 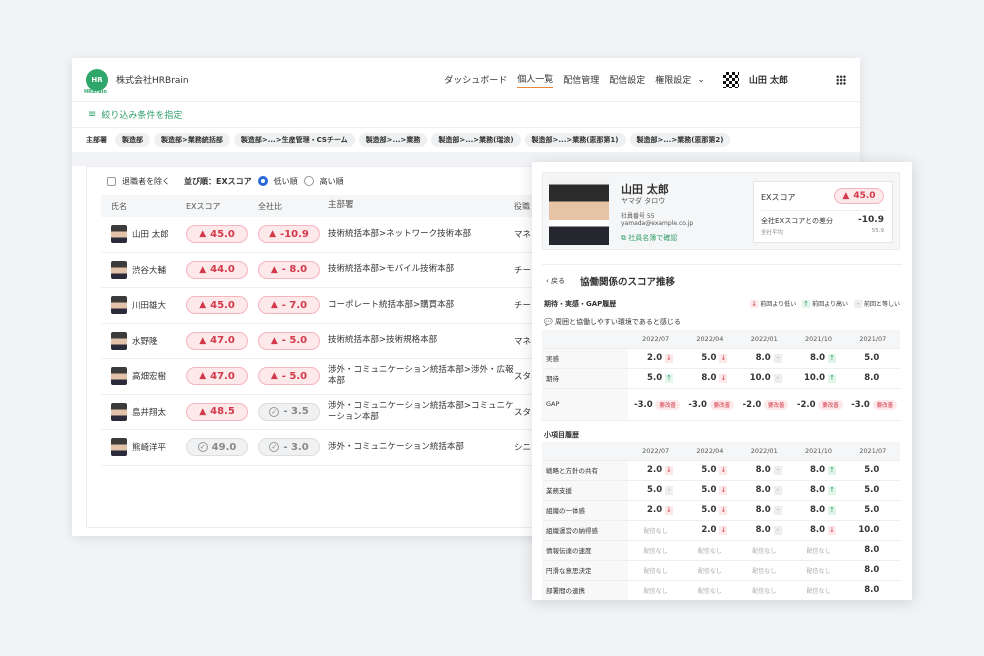 I want to click on user-avatar, so click(x=730, y=79).